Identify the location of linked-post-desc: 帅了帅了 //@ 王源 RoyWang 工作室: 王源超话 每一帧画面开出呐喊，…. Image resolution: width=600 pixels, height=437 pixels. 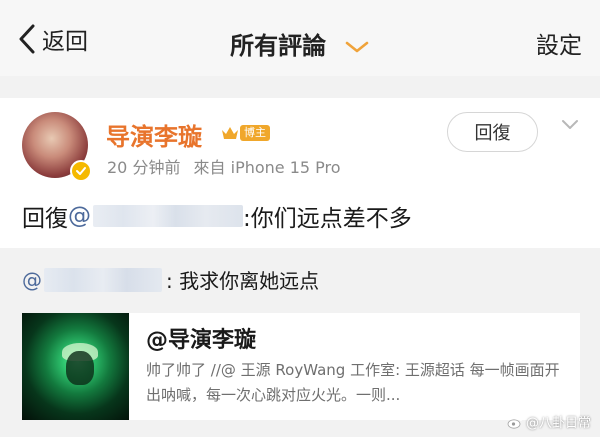
(353, 382).